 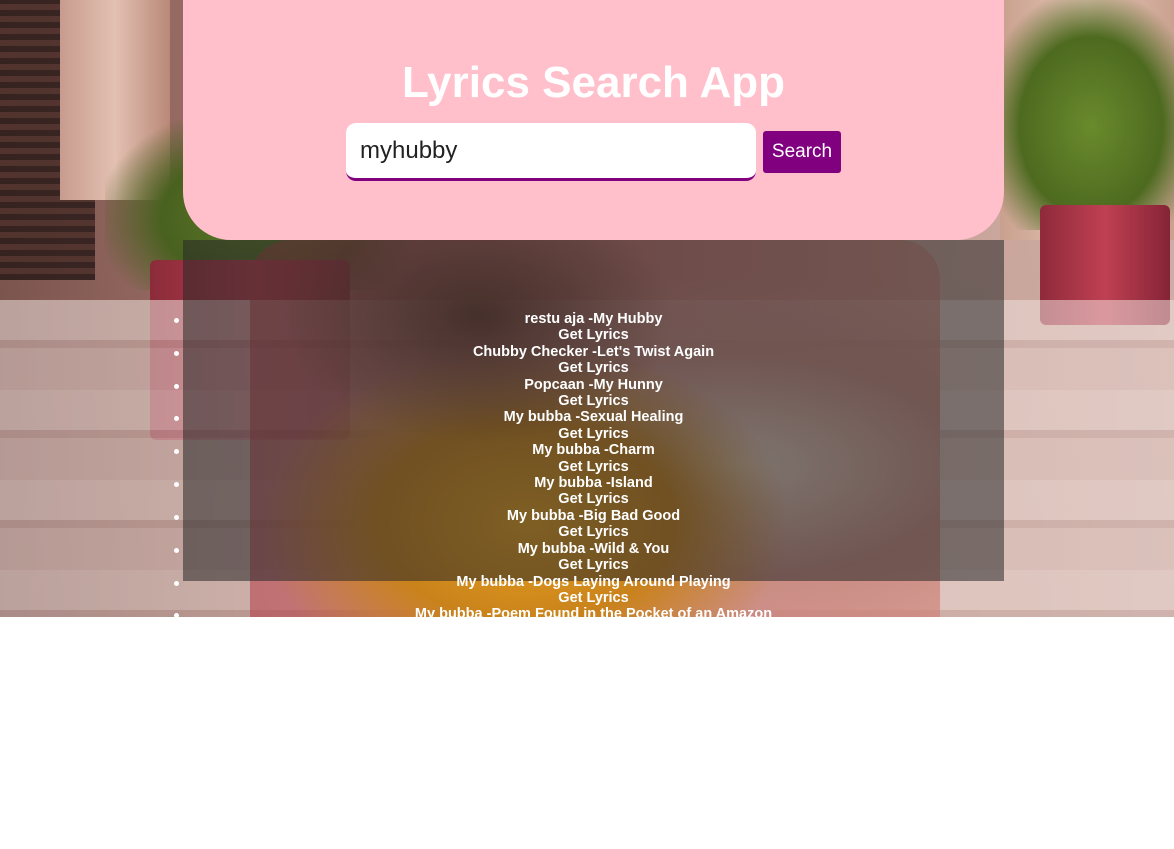 I want to click on list-item: My bubba -Island Get Lyrics, so click(x=589, y=491).